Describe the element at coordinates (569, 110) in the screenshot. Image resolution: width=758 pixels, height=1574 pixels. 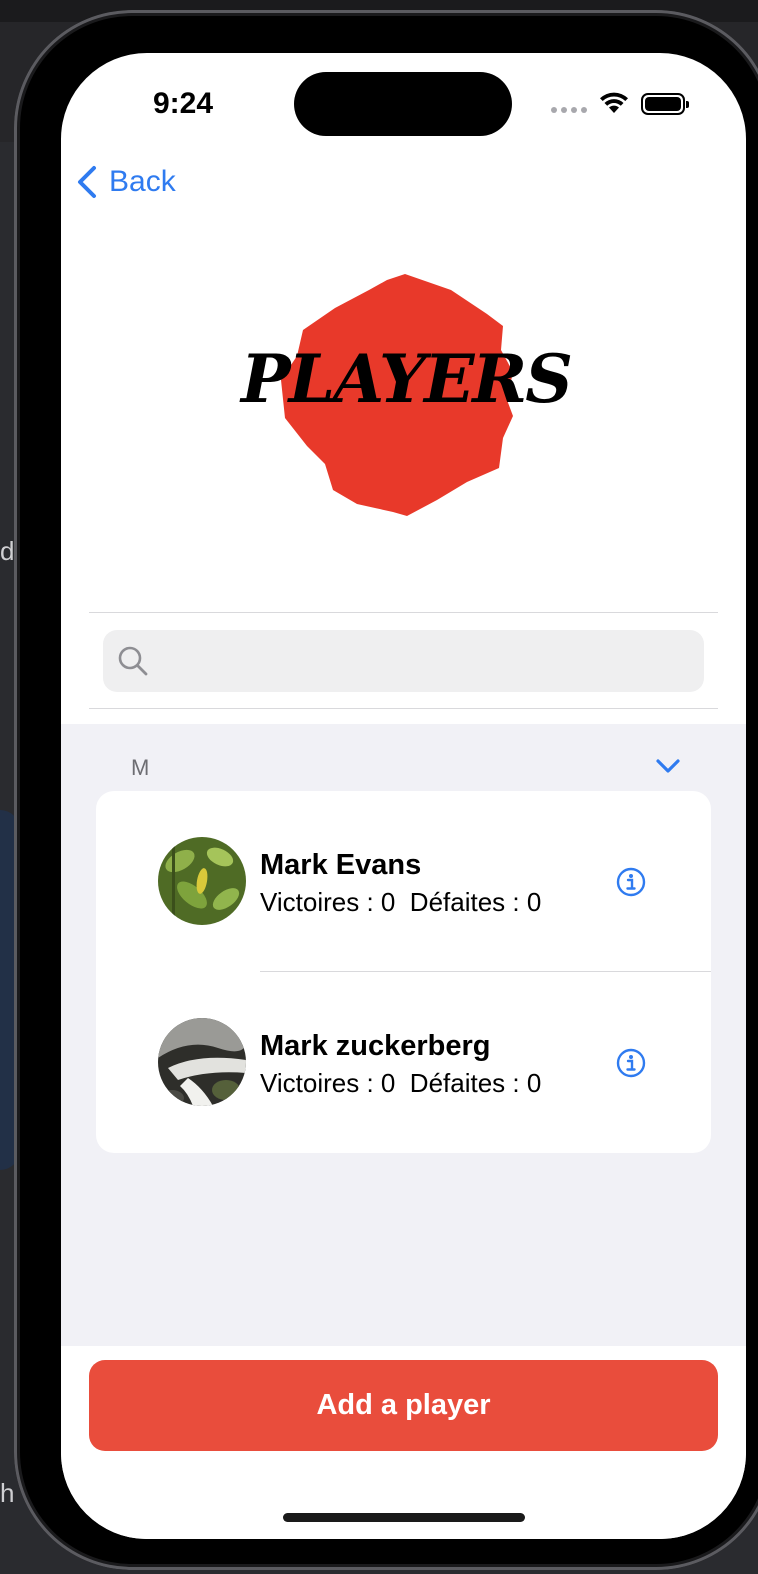
I see `cellular-signal-icon` at that location.